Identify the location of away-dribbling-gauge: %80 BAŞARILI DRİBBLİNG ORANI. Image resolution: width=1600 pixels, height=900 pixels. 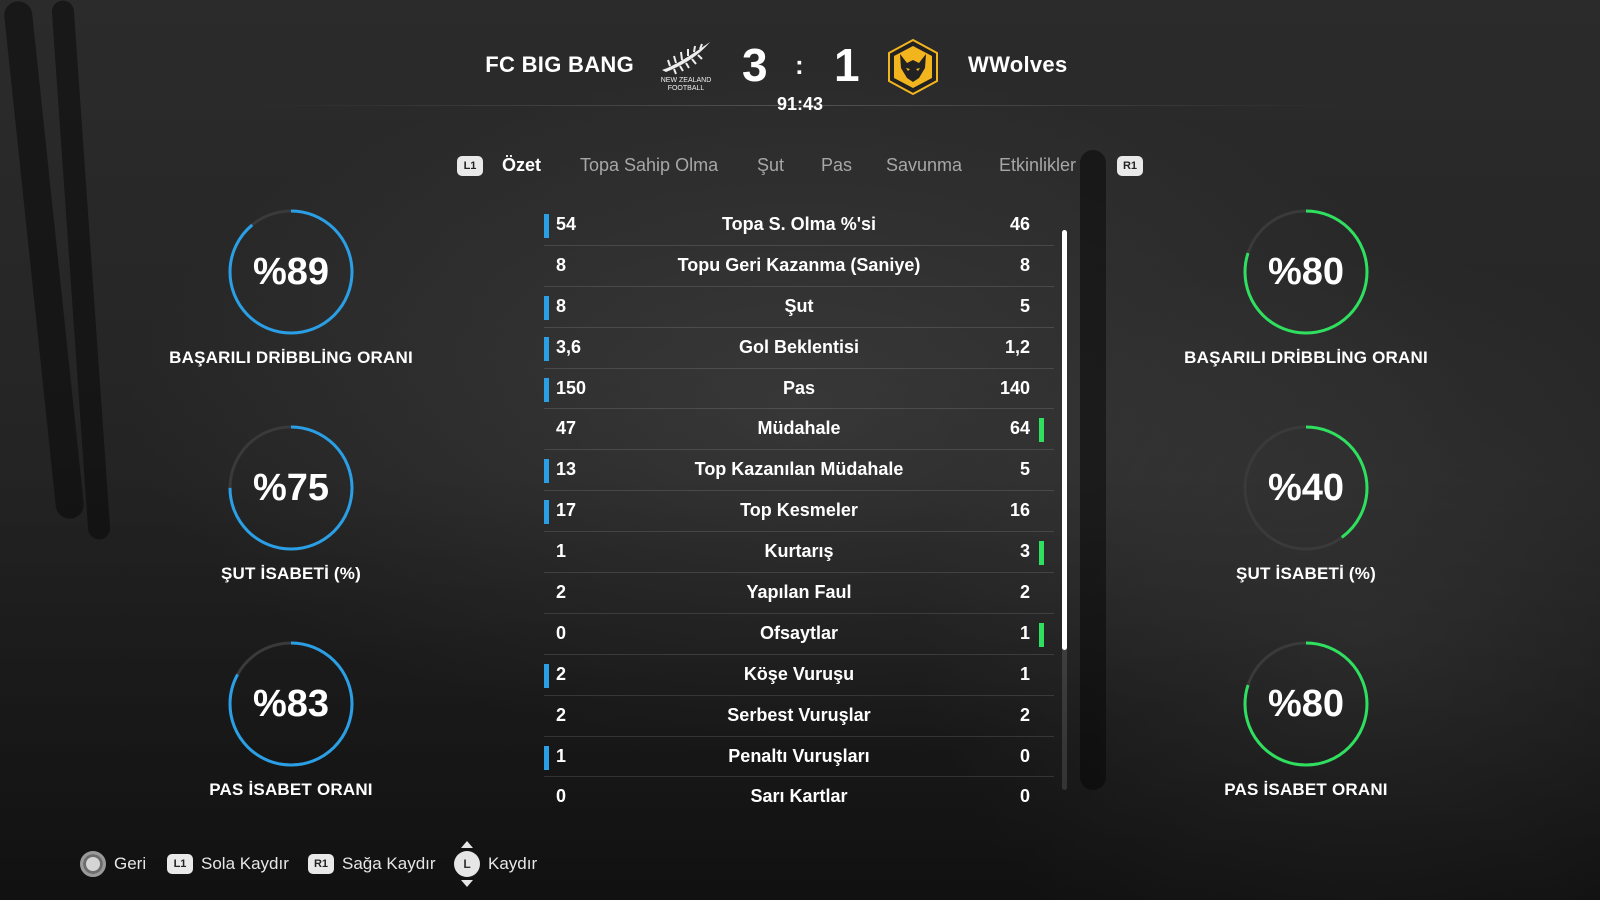
(1306, 288).